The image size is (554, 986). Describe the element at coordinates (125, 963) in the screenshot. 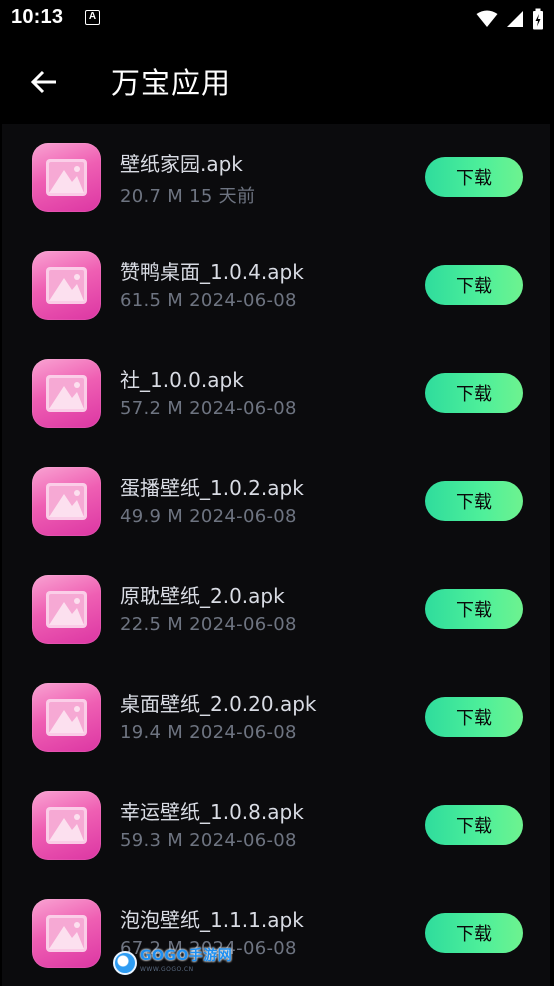

I see `watermark-logo-icon` at that location.